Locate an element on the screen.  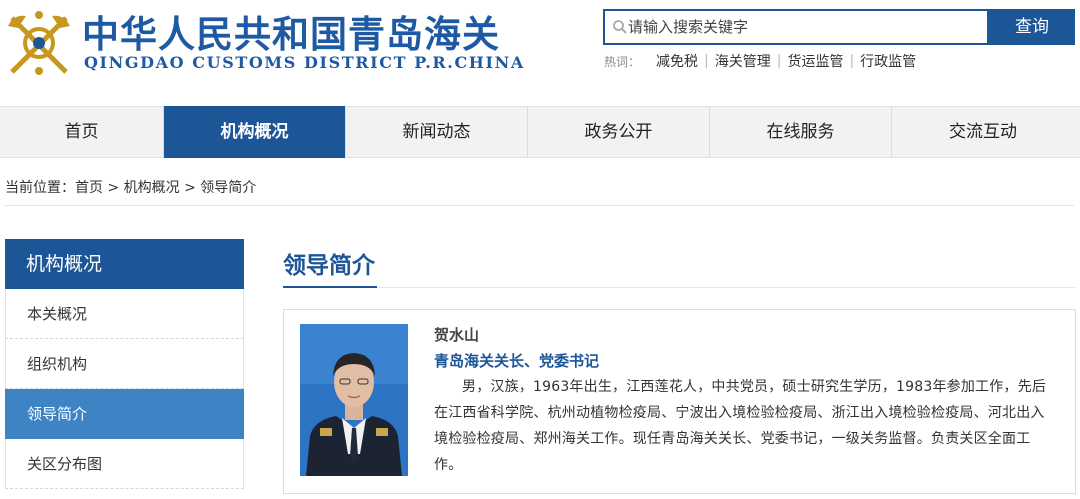
search-button: 查询 is located at coordinates (1032, 27).